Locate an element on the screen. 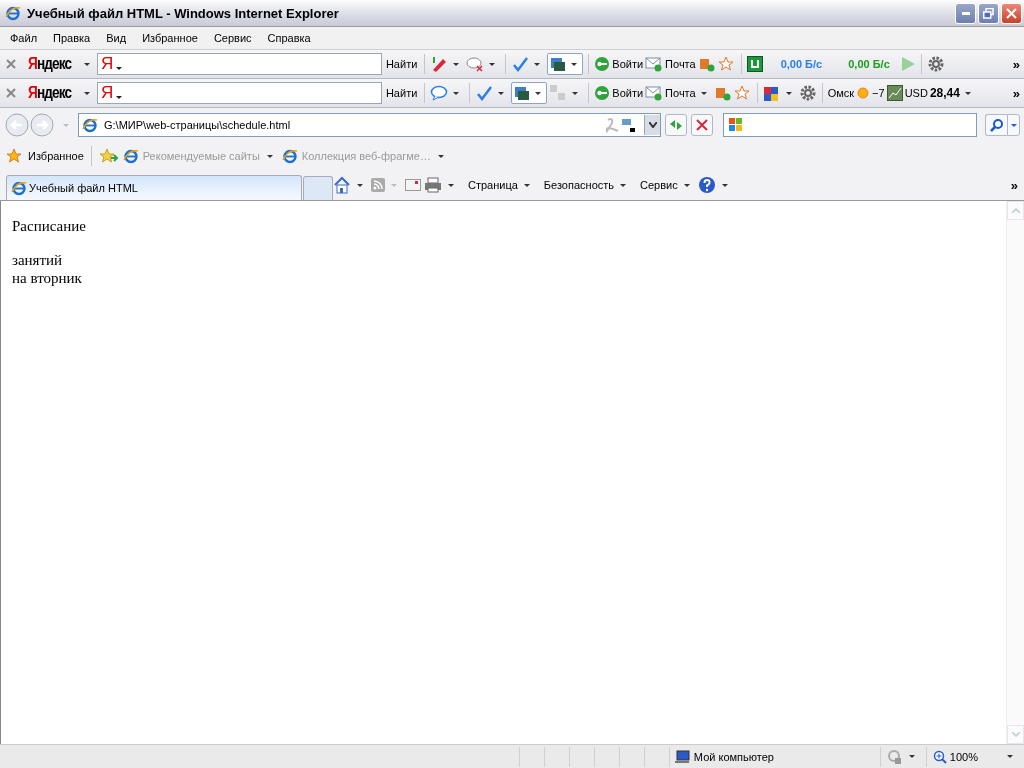 The height and width of the screenshot is (768, 1024). command-menu: Страница is located at coordinates (493, 185).